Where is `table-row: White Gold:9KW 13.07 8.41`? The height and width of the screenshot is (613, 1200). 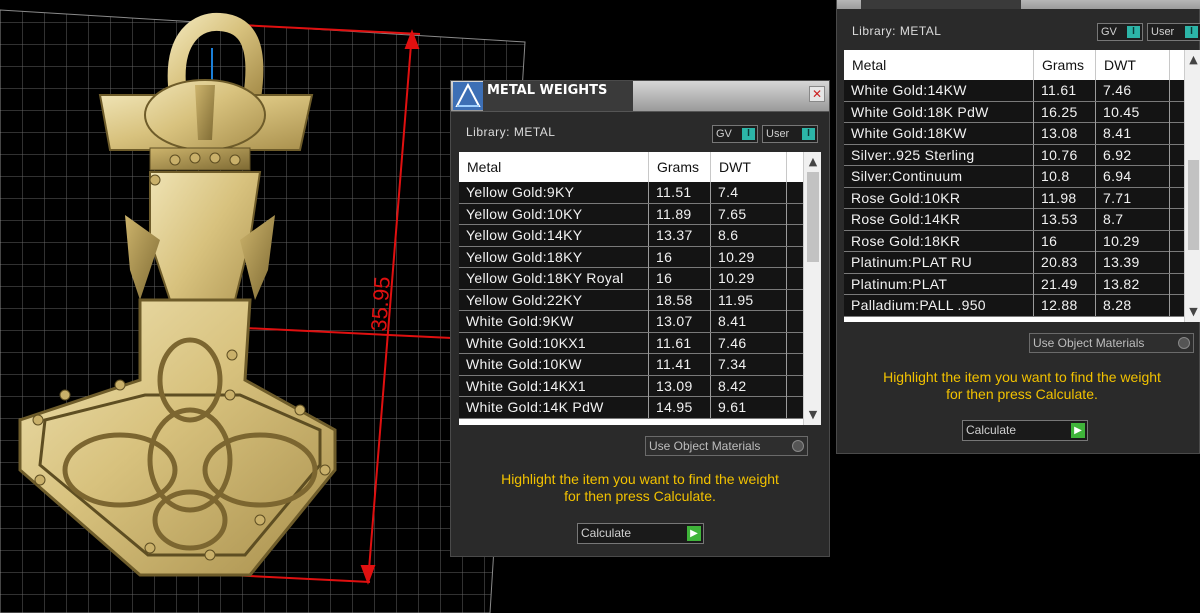 table-row: White Gold:9KW 13.07 8.41 is located at coordinates (631, 322).